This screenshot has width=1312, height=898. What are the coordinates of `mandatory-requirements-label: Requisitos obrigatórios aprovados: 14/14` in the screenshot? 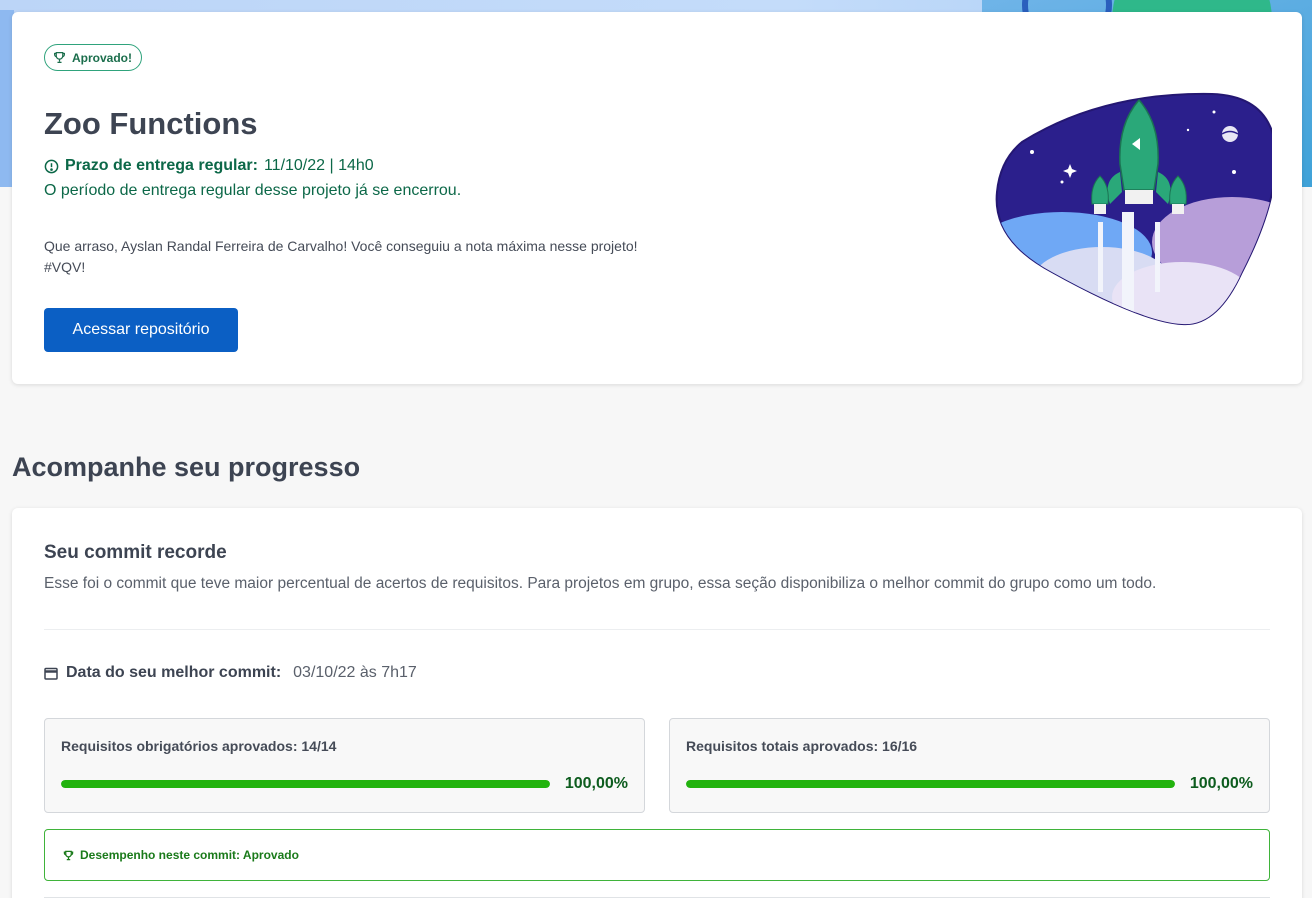 It's located at (199, 746).